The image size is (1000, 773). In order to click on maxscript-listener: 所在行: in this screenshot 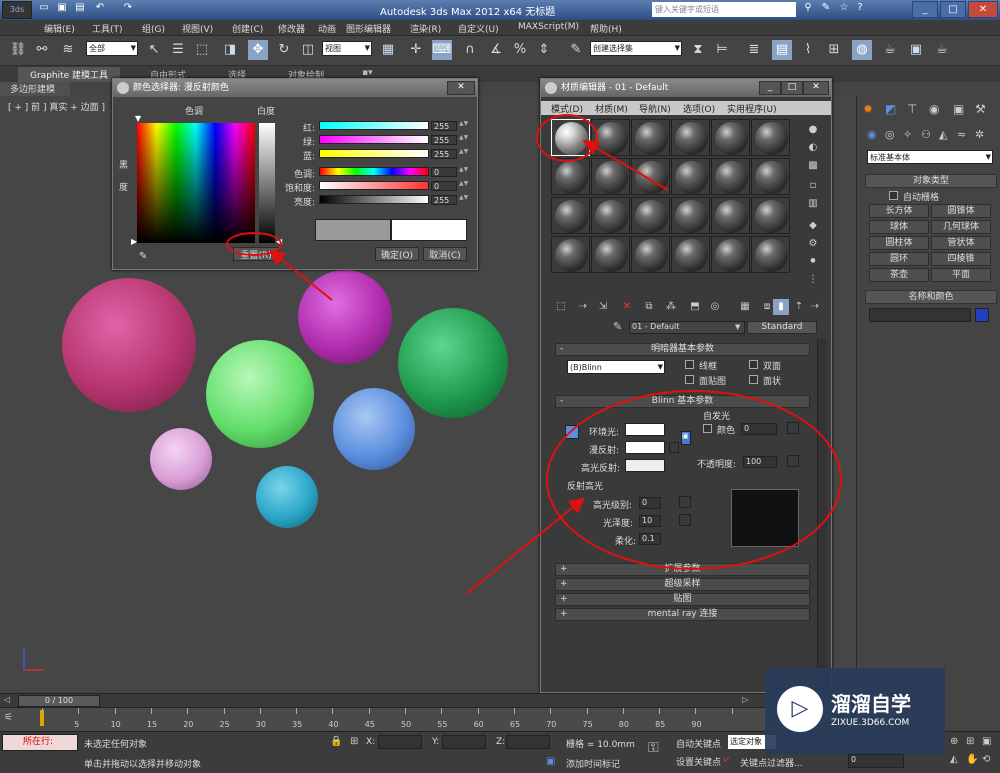, I will do `click(40, 742)`.